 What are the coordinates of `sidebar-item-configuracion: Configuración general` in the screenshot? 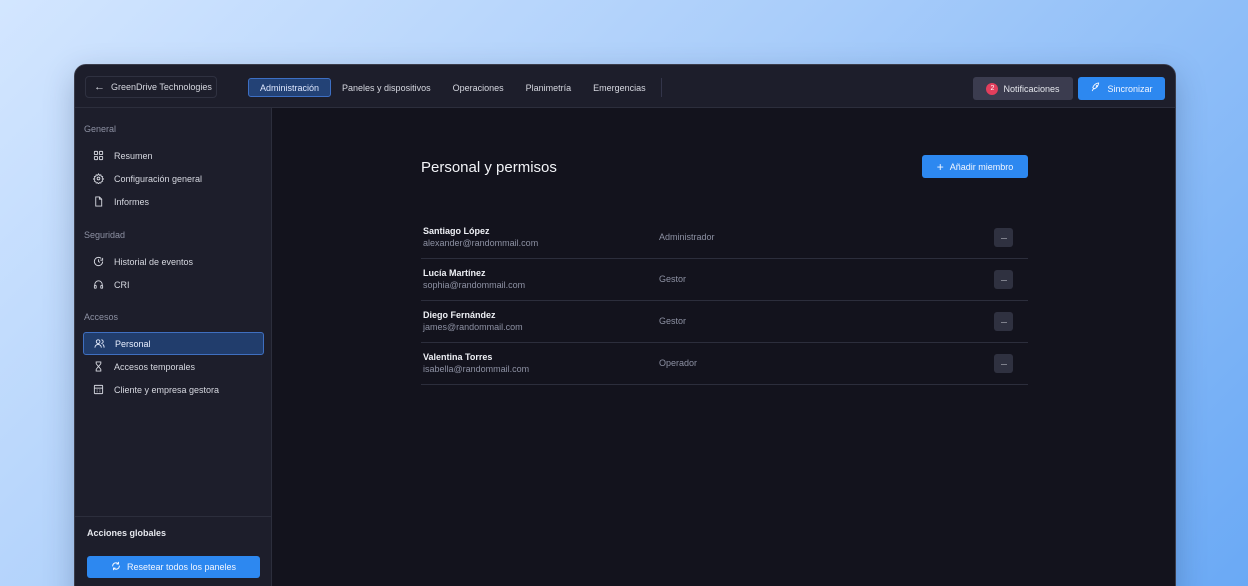 It's located at (173, 178).